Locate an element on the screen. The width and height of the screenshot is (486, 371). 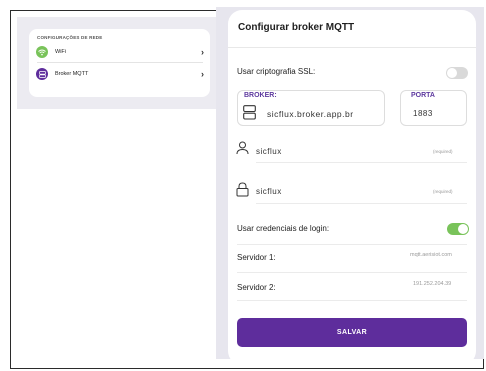
menu-item-wifi: WiFi › is located at coordinates (120, 52).